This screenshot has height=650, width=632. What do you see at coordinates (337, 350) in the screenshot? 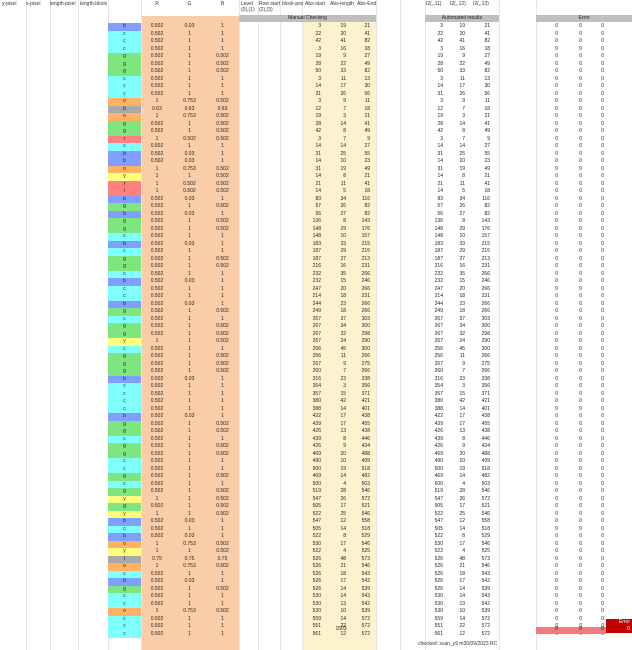
I see `abs-length-cell: 45` at bounding box center [337, 350].